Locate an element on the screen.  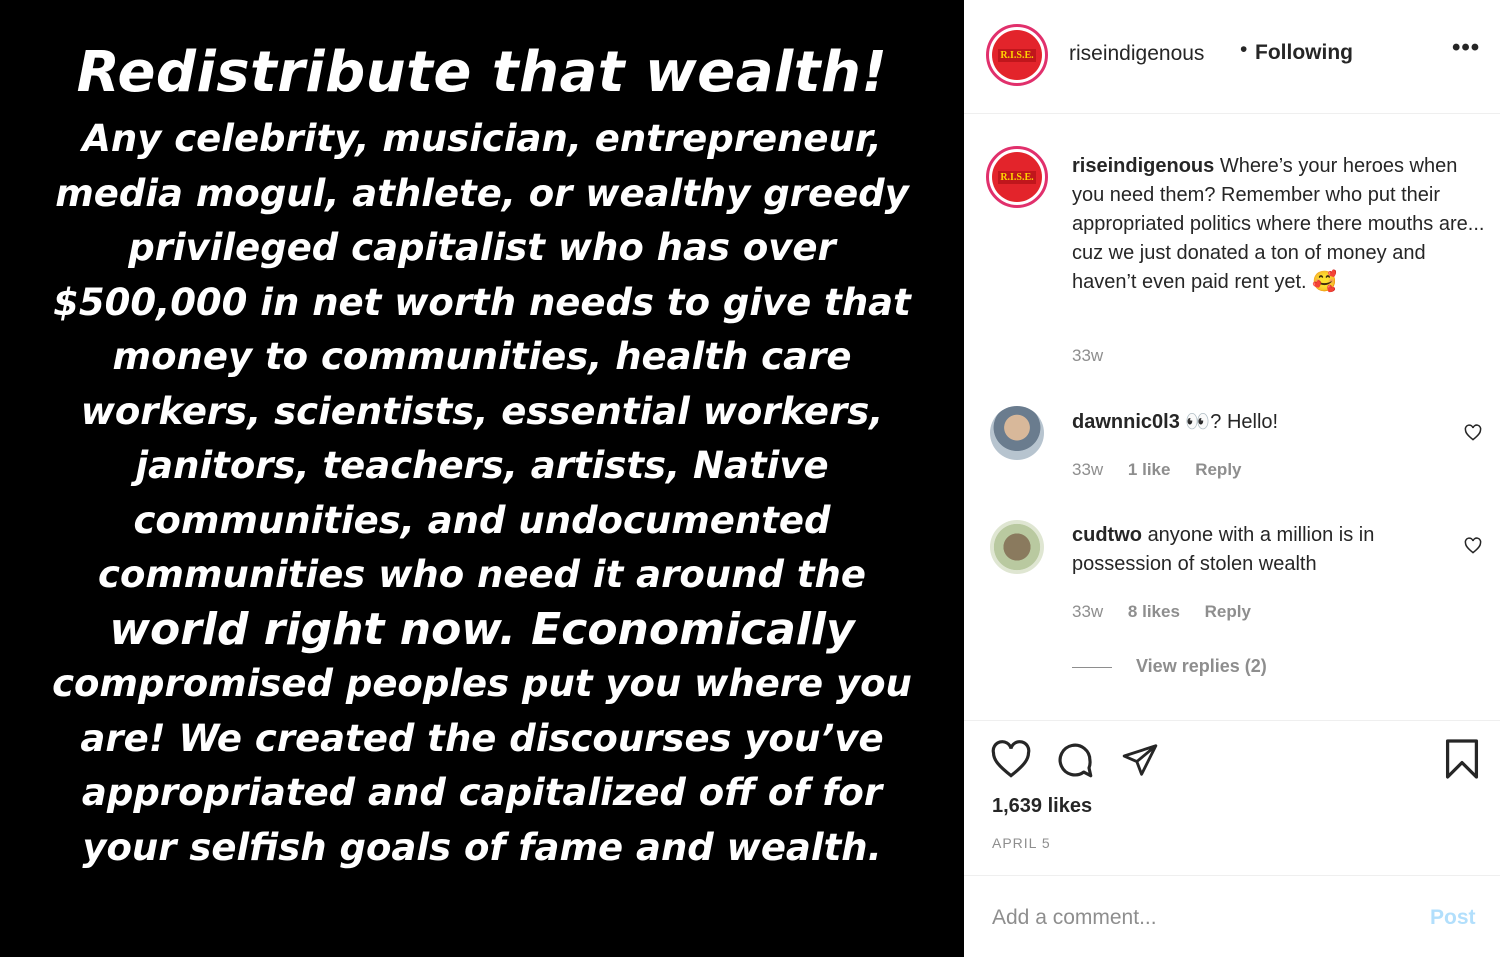
header-username: riseindigenous is located at coordinates (1136, 54).